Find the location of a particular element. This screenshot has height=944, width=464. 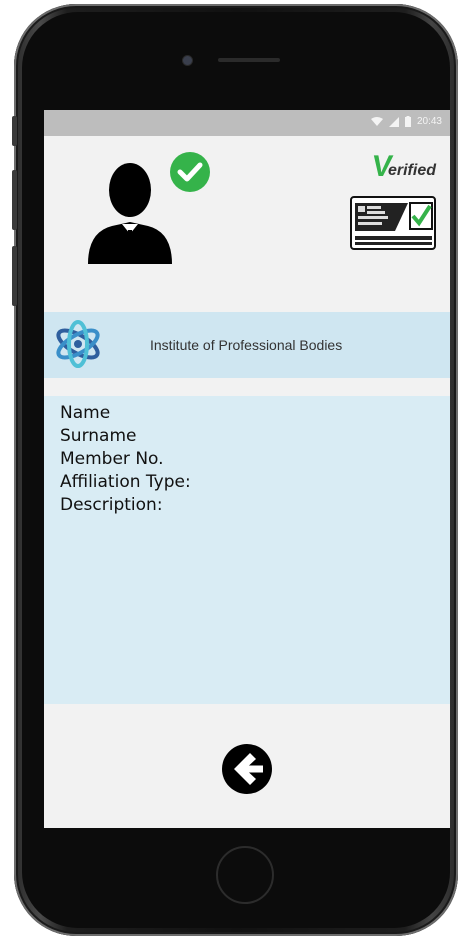

field-affiliation-type: Affiliation Type: is located at coordinates (125, 482).